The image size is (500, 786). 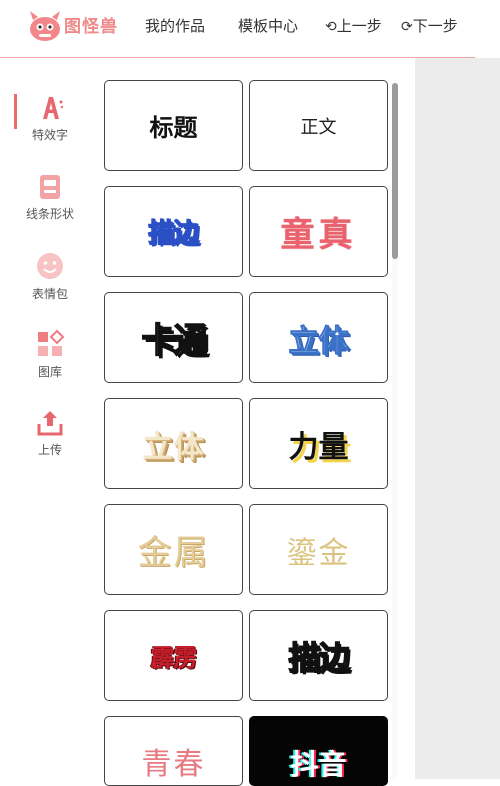 I want to click on gallery-icon, so click(x=51, y=342).